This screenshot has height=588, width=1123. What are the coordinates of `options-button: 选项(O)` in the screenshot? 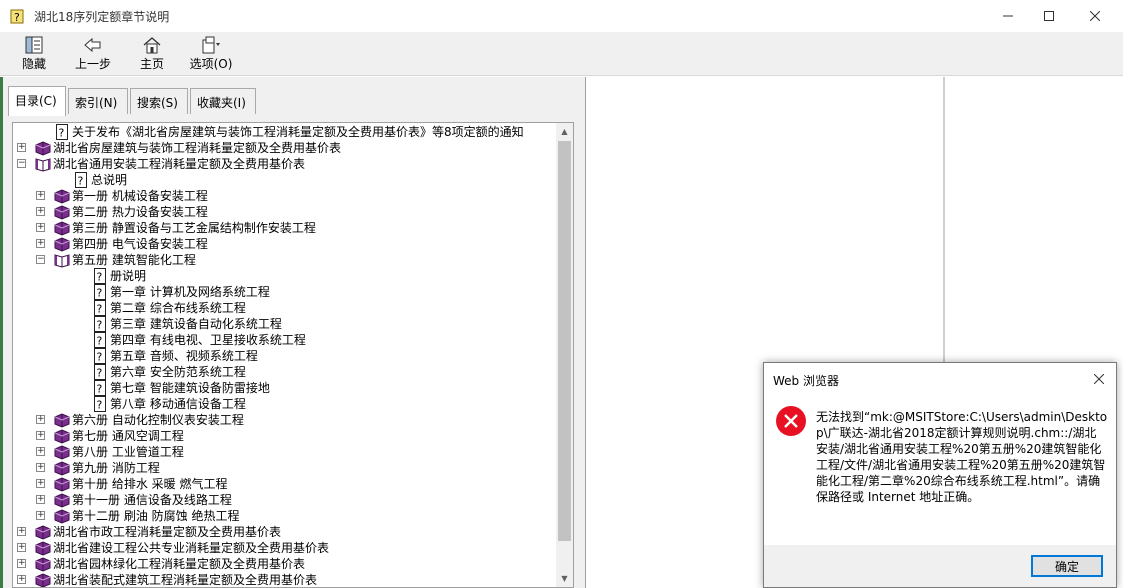 It's located at (211, 54).